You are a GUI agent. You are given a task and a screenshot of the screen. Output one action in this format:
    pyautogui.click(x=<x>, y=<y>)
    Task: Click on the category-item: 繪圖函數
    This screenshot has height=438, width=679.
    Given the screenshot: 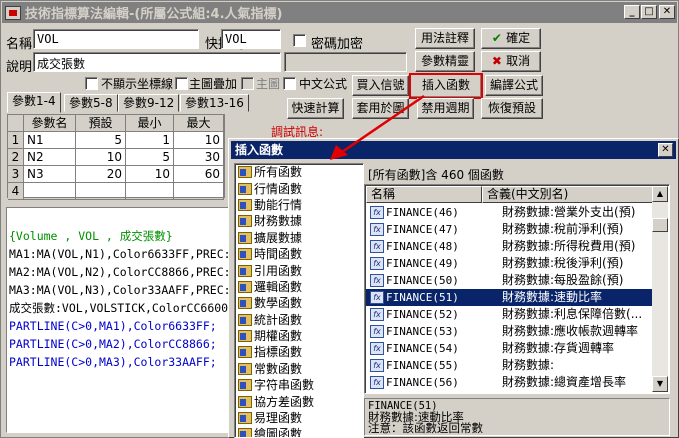 What is the action you would take?
    pyautogui.click(x=299, y=431)
    